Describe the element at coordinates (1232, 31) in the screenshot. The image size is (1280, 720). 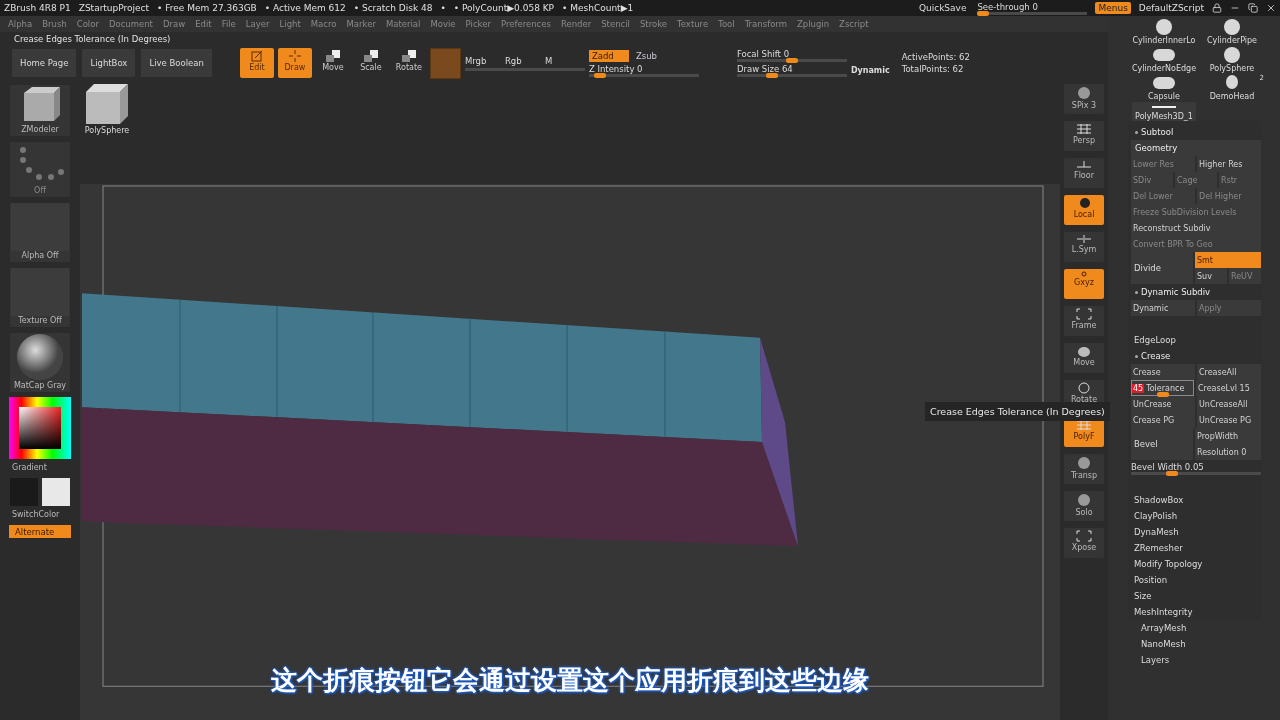
I see `tool-thumbnail: CylinderPipe` at that location.